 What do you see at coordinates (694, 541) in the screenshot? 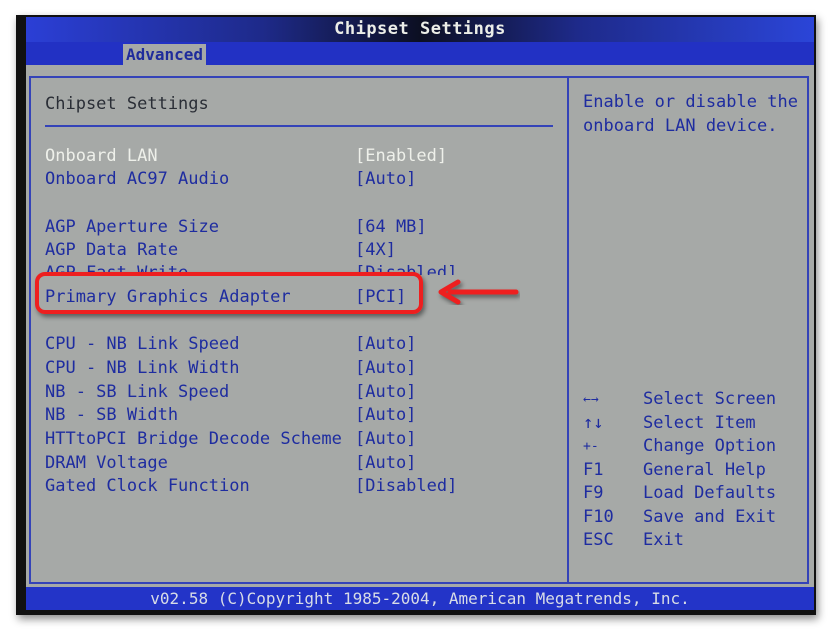
I see `key-exit: ESC Exit` at bounding box center [694, 541].